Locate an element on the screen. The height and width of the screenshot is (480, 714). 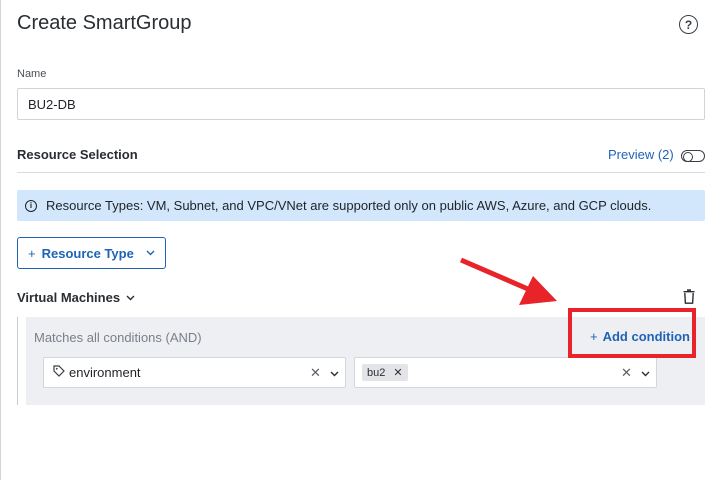
annotation-arrow-icon is located at coordinates (508, 281).